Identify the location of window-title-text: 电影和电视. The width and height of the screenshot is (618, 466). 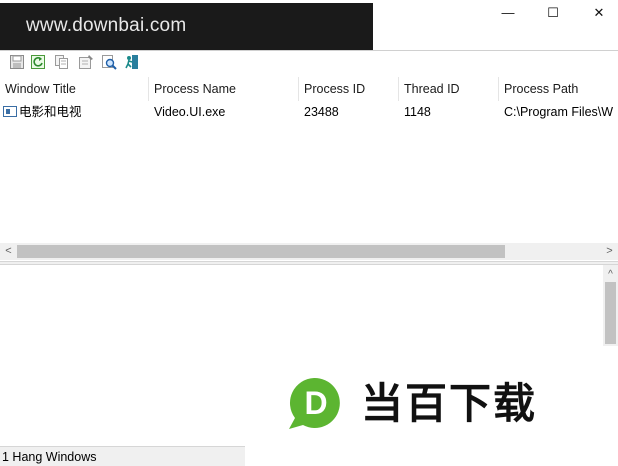
(50, 112).